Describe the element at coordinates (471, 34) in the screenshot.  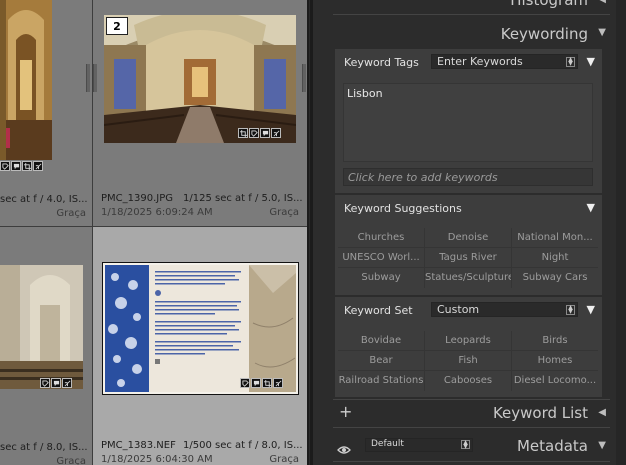
I see `keywording-header: Keywording ▼` at that location.